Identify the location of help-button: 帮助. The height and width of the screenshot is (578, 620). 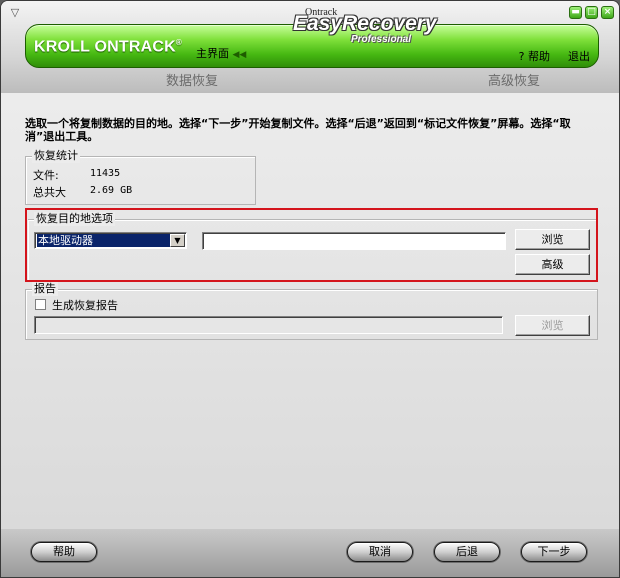
(64, 552).